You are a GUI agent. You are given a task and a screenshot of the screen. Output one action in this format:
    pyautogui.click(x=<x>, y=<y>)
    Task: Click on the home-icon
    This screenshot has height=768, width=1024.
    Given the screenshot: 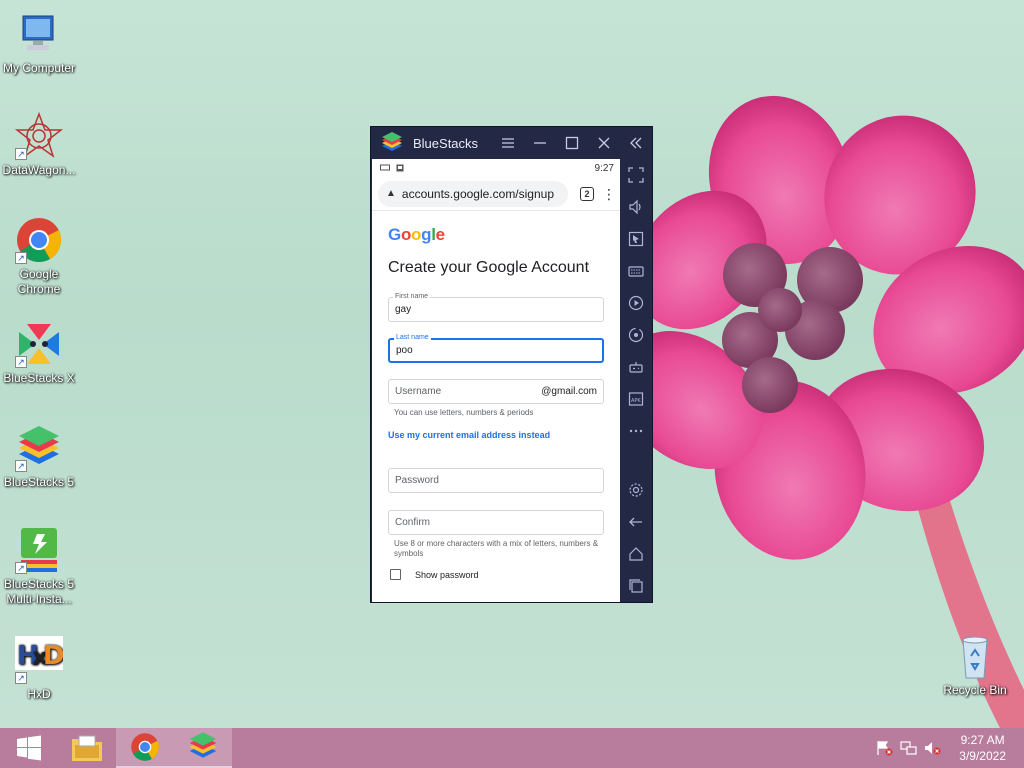 What is the action you would take?
    pyautogui.click(x=636, y=554)
    